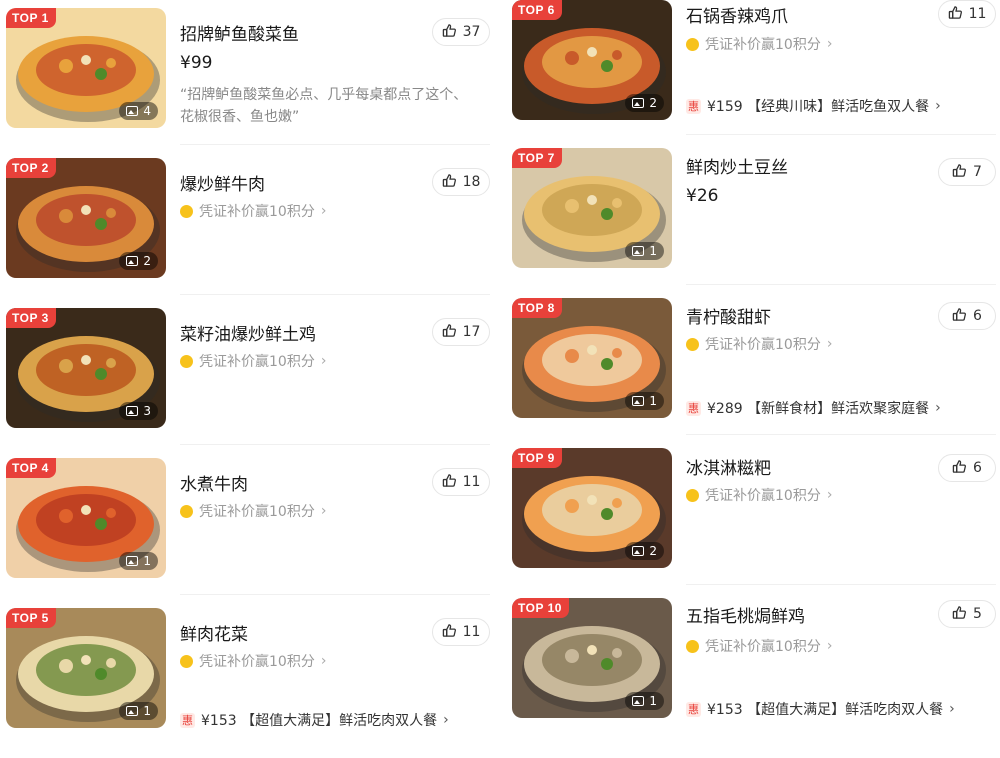 This screenshot has width=1000, height=758. What do you see at coordinates (537, 10) in the screenshot?
I see `rank-badge: TOP 6` at bounding box center [537, 10].